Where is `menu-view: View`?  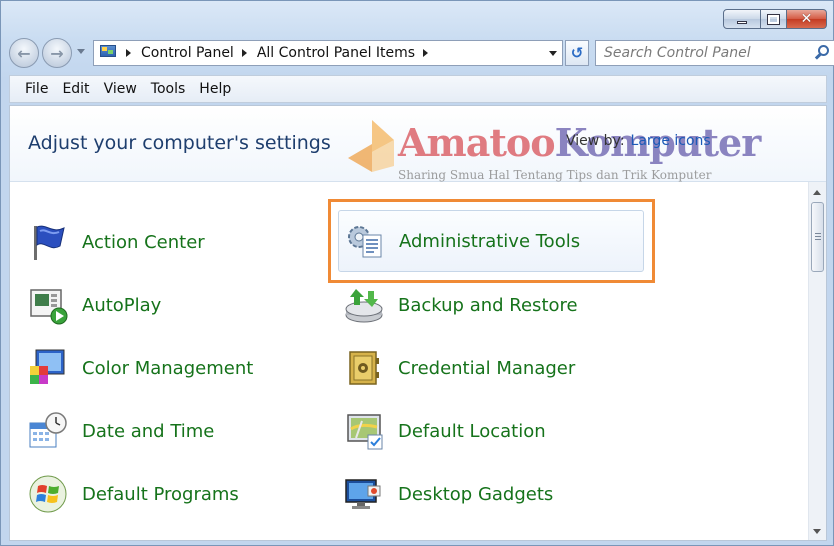
menu-view: View is located at coordinates (120, 89).